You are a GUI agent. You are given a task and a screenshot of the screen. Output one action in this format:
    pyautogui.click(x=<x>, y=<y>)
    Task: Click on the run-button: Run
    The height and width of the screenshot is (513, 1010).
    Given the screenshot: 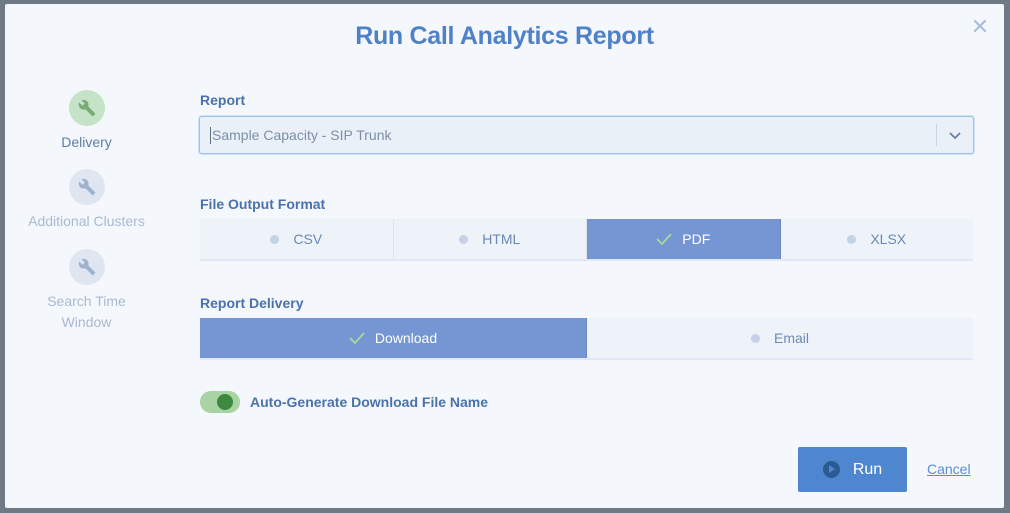 What is the action you would take?
    pyautogui.click(x=852, y=469)
    